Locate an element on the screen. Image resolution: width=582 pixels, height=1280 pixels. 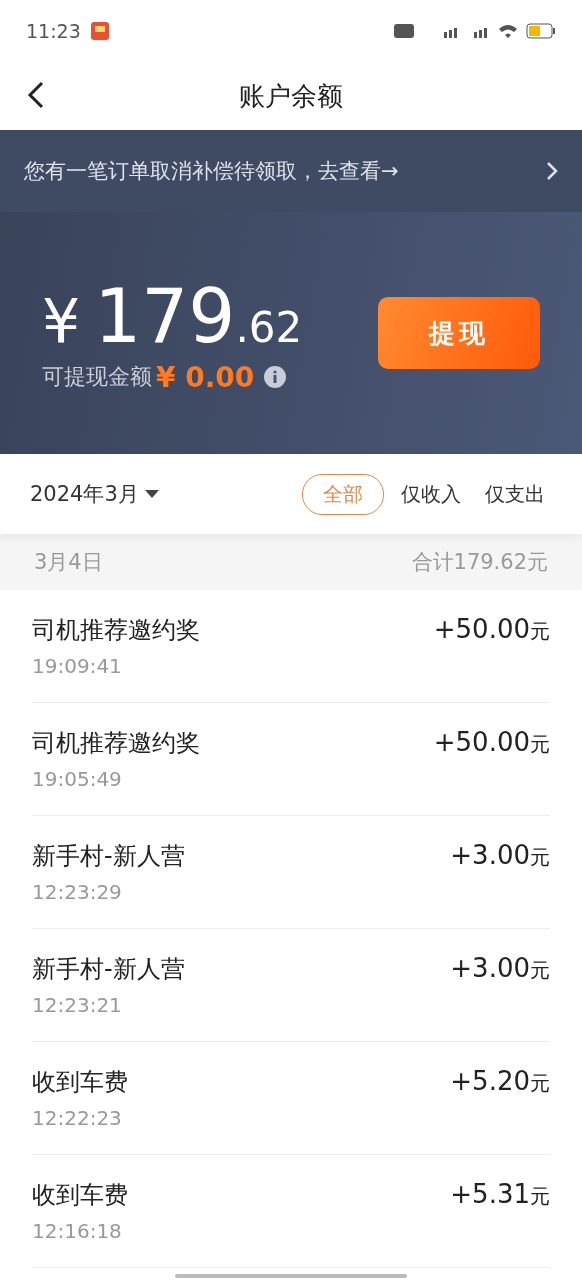
transaction-time: 12:22:23 is located at coordinates (77, 1118).